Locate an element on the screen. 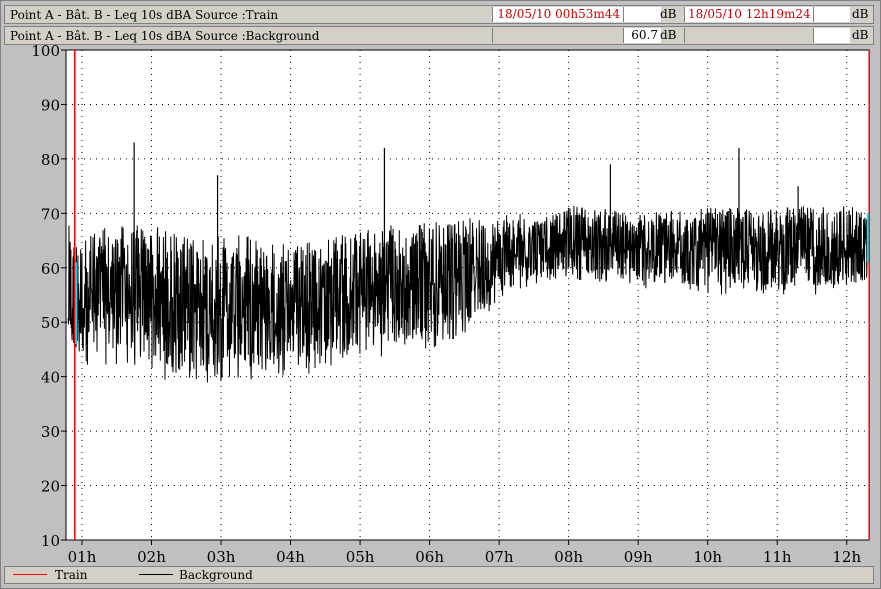  x-tick-label: 11h is located at coordinates (777, 557).